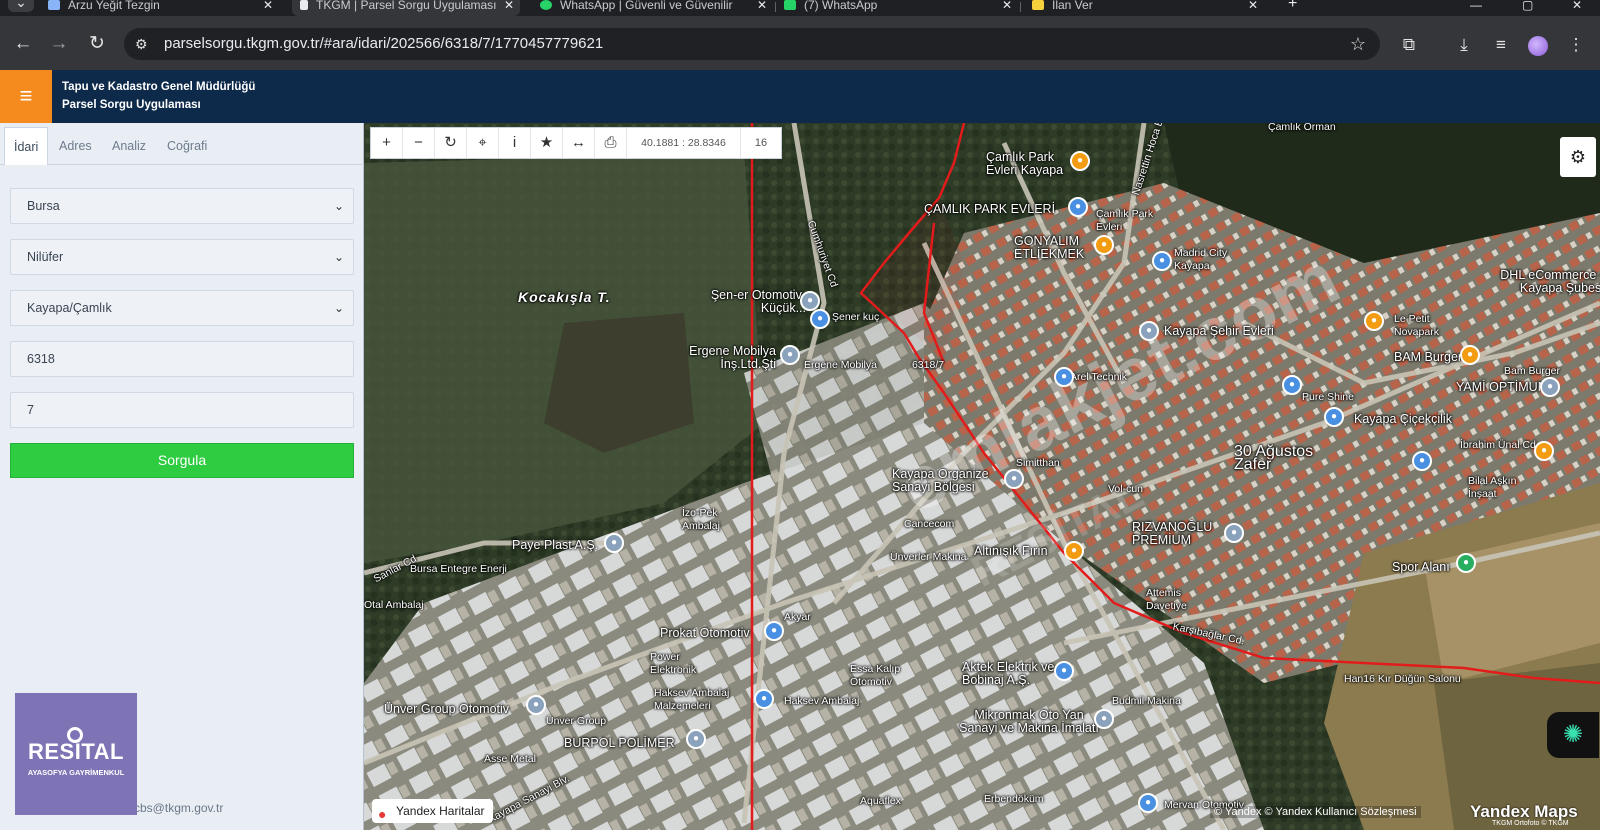  What do you see at coordinates (432, 811) in the screenshot?
I see `open-in-yandex-button: ● Yandex Haritalar` at bounding box center [432, 811].